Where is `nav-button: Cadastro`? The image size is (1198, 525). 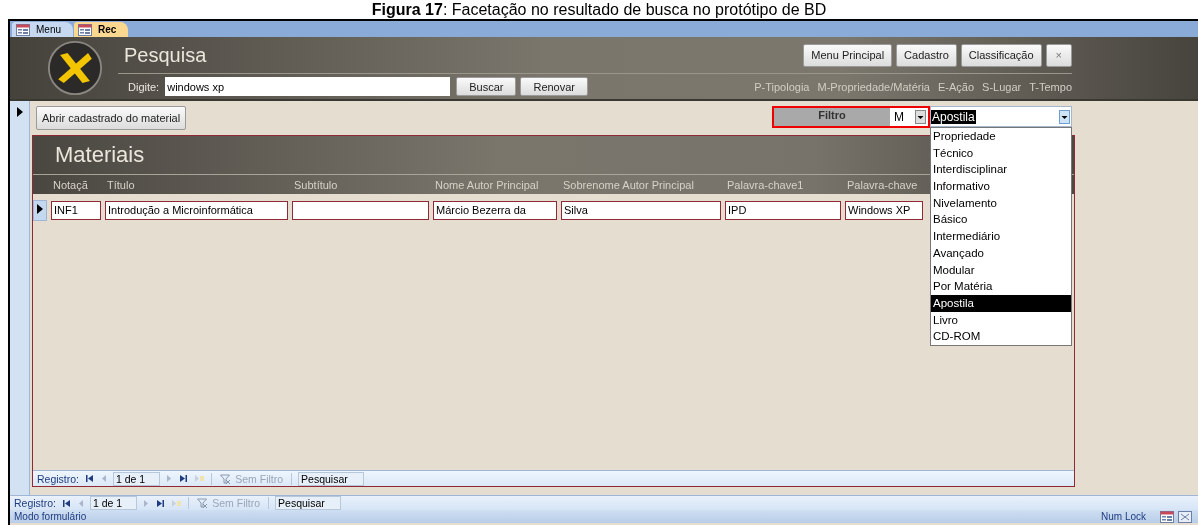
nav-button: Cadastro is located at coordinates (926, 55).